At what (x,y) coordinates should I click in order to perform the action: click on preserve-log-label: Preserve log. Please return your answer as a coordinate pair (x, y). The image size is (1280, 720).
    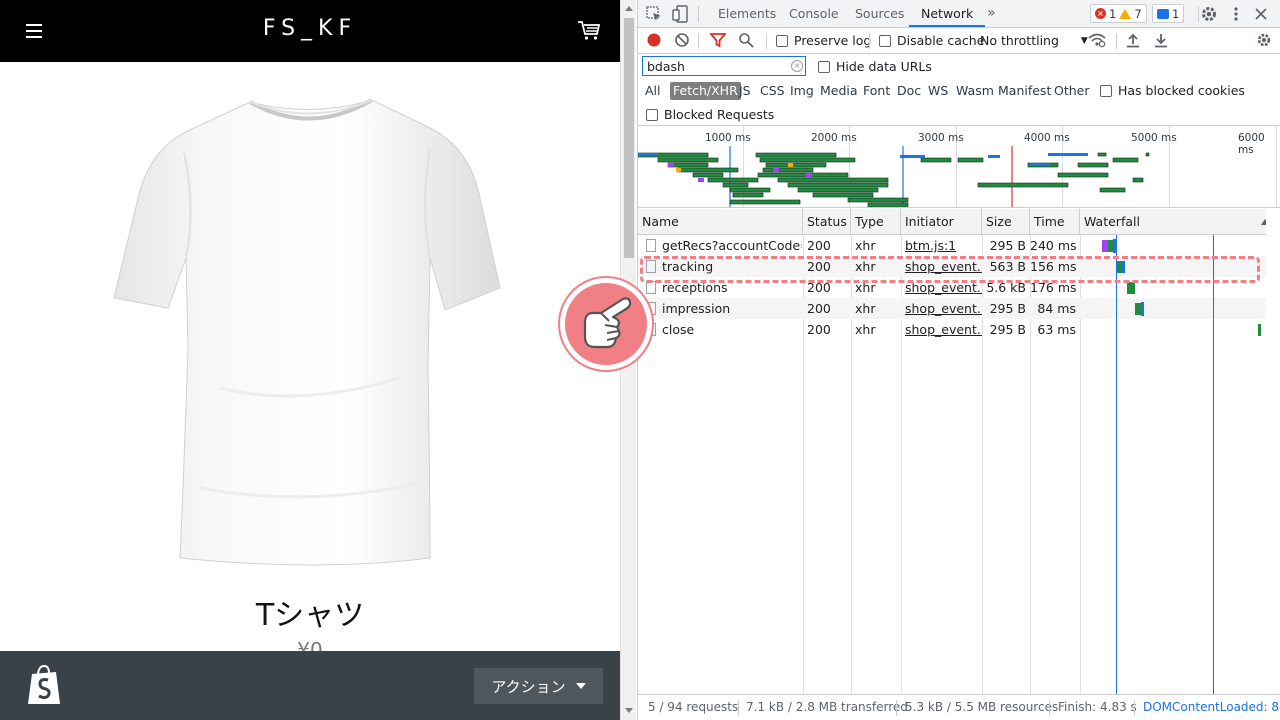
    Looking at the image, I should click on (833, 40).